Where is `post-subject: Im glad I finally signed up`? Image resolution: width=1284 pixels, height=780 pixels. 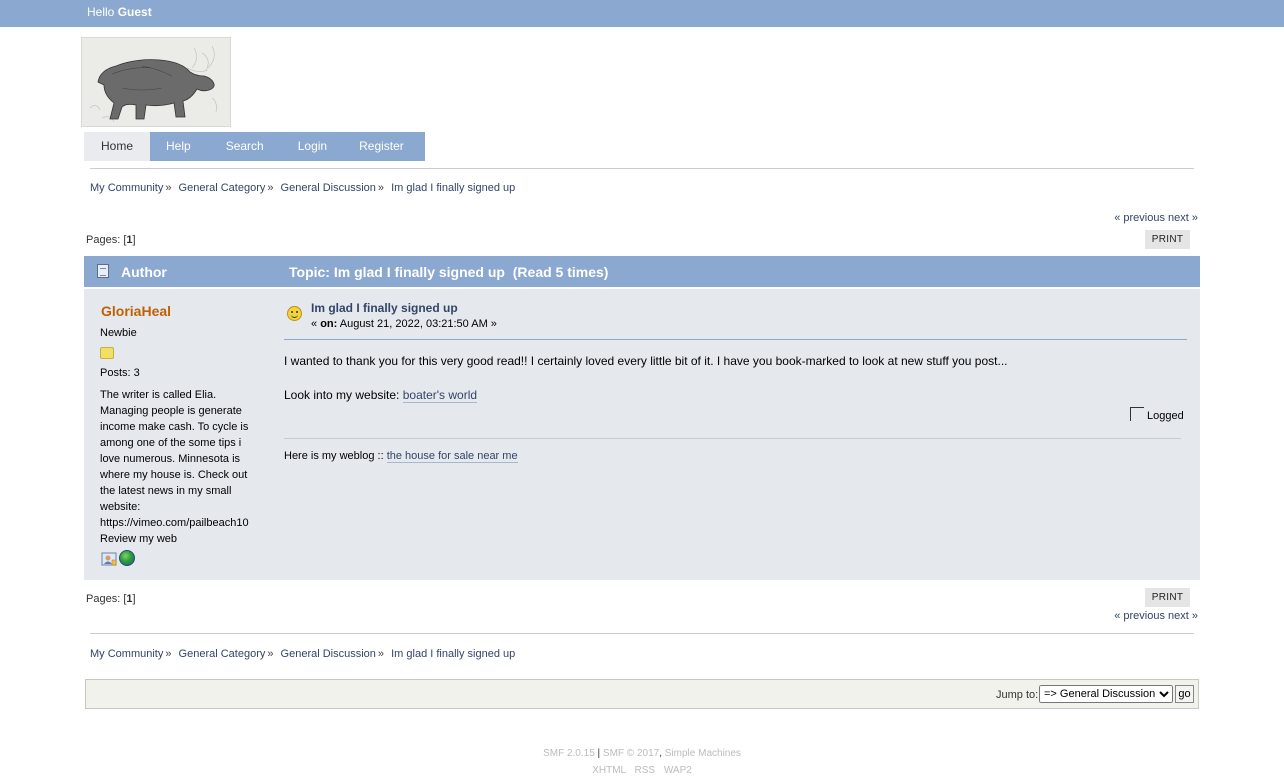
post-subject: Im glad I finally signed up is located at coordinates (384, 308).